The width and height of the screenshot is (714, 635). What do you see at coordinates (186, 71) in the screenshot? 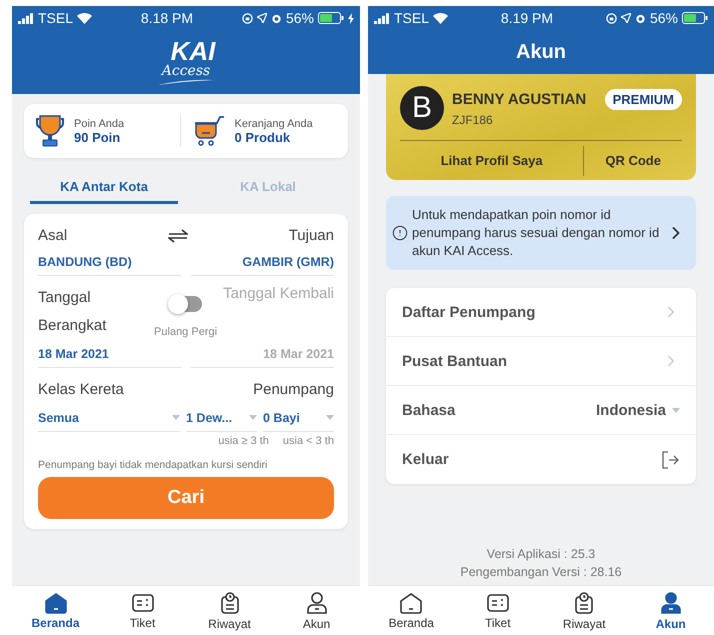
I see `logo-subtitle: Access` at bounding box center [186, 71].